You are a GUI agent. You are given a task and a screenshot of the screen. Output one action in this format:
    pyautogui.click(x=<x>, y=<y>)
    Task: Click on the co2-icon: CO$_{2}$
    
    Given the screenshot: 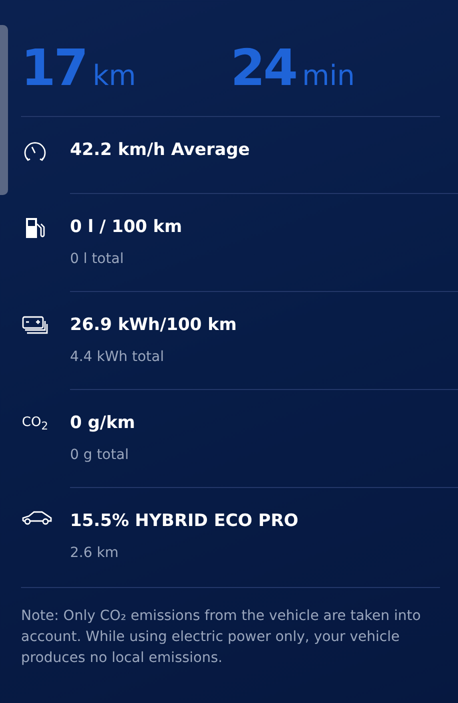 What is the action you would take?
    pyautogui.click(x=35, y=425)
    